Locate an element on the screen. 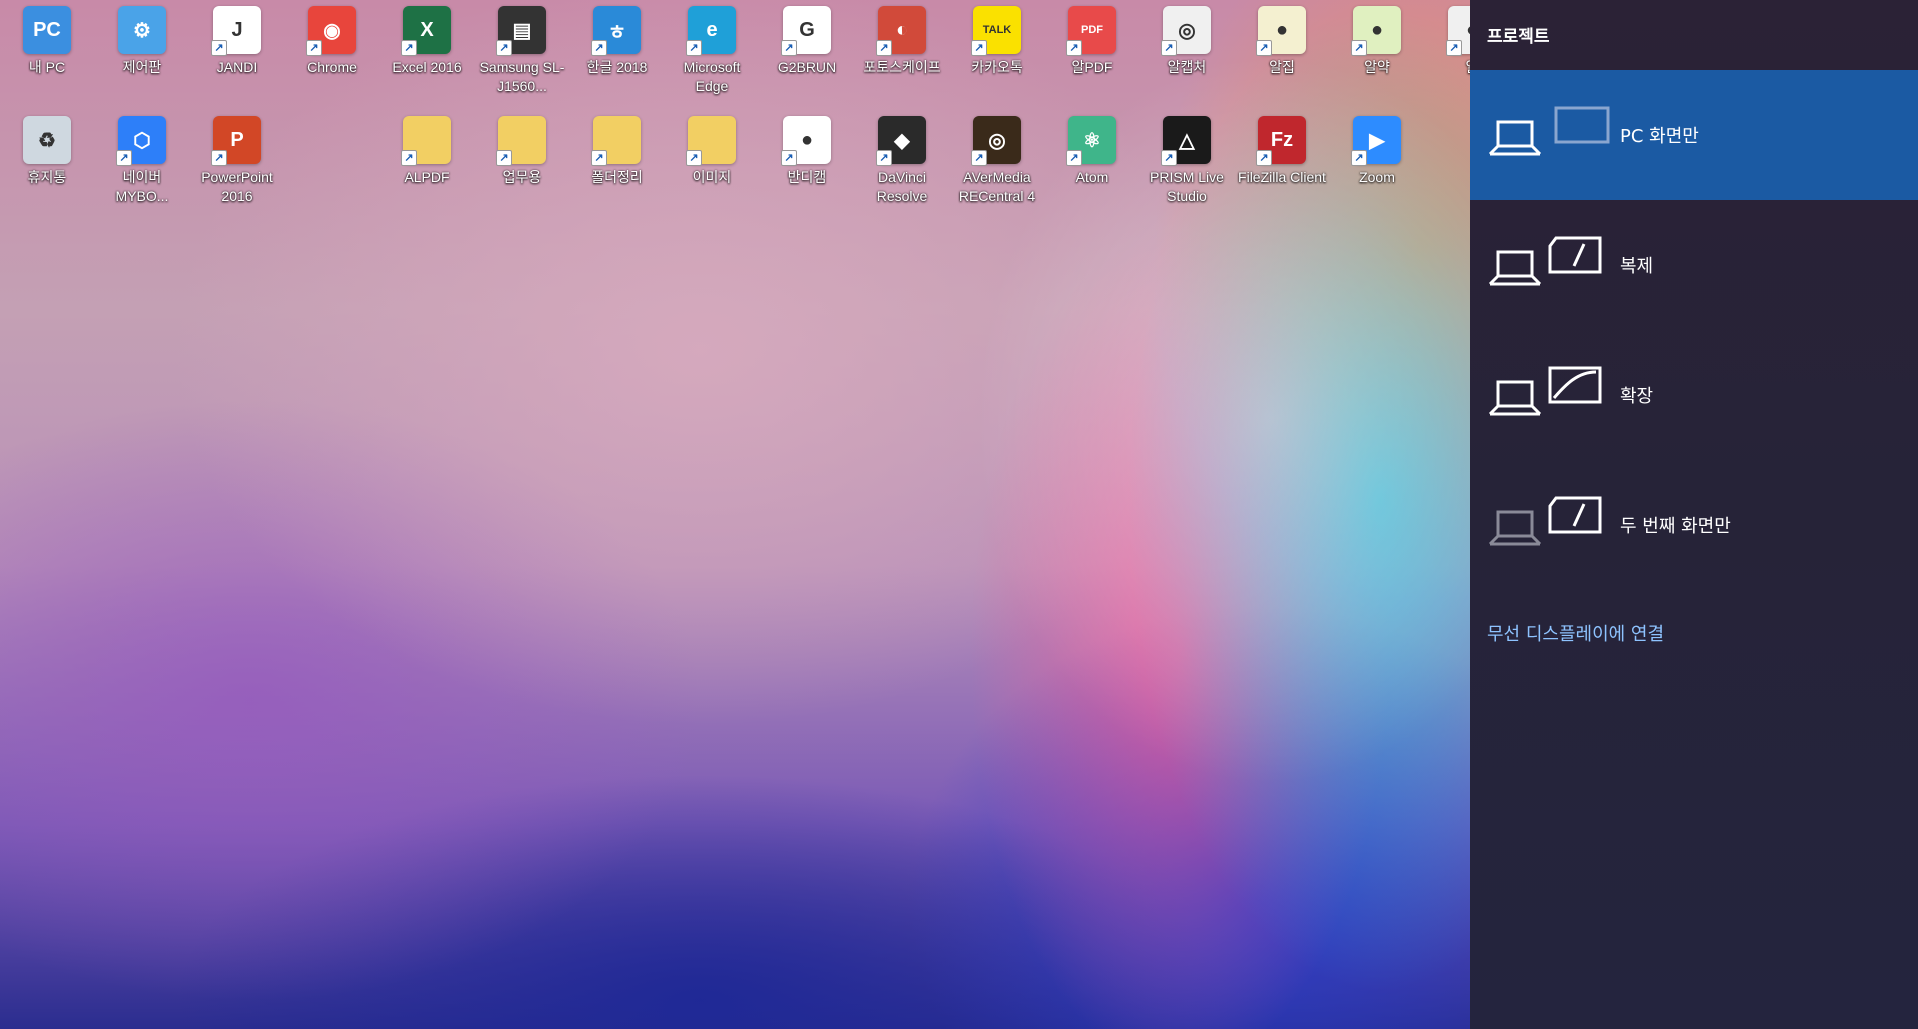 This screenshot has width=1918, height=1029. zoom-icon: ▶ ↗ is located at coordinates (1376, 141).